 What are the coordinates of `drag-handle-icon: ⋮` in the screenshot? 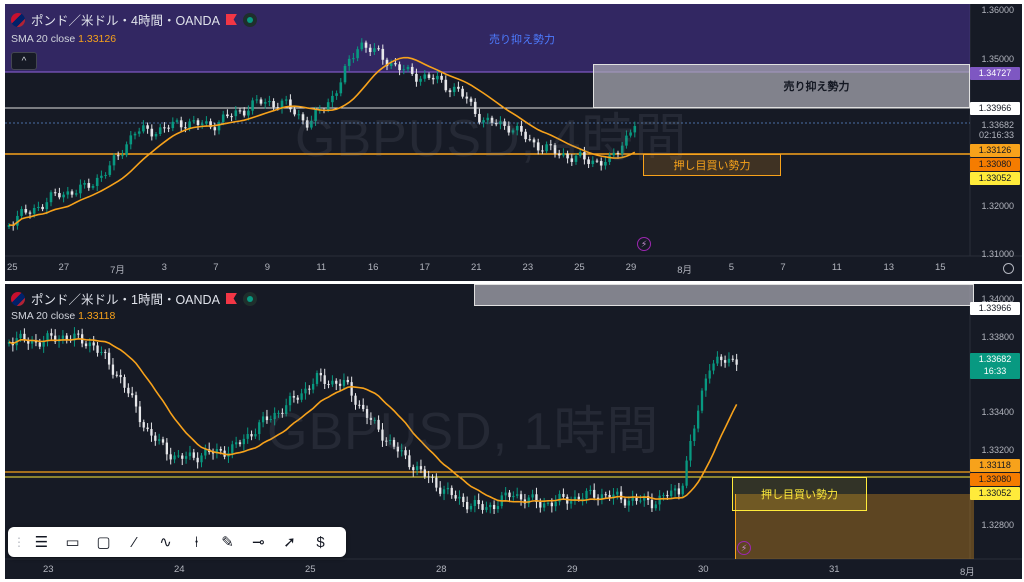 It's located at (19, 542).